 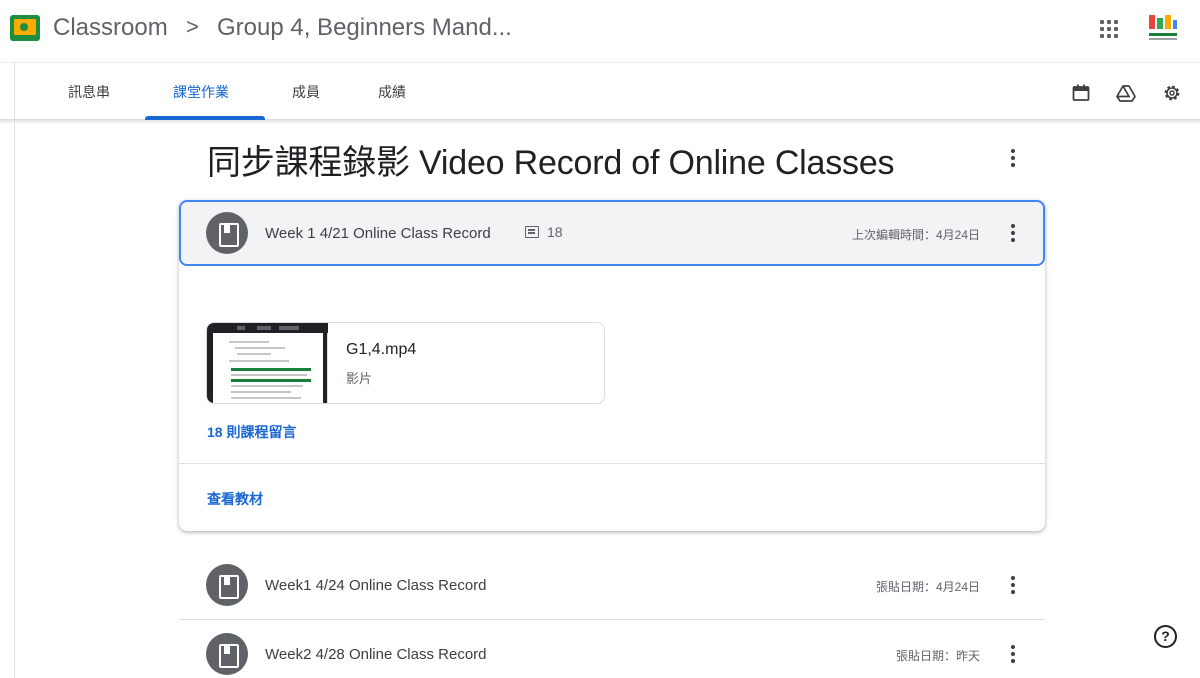 What do you see at coordinates (267, 363) in the screenshot?
I see `video-thumbnail` at bounding box center [267, 363].